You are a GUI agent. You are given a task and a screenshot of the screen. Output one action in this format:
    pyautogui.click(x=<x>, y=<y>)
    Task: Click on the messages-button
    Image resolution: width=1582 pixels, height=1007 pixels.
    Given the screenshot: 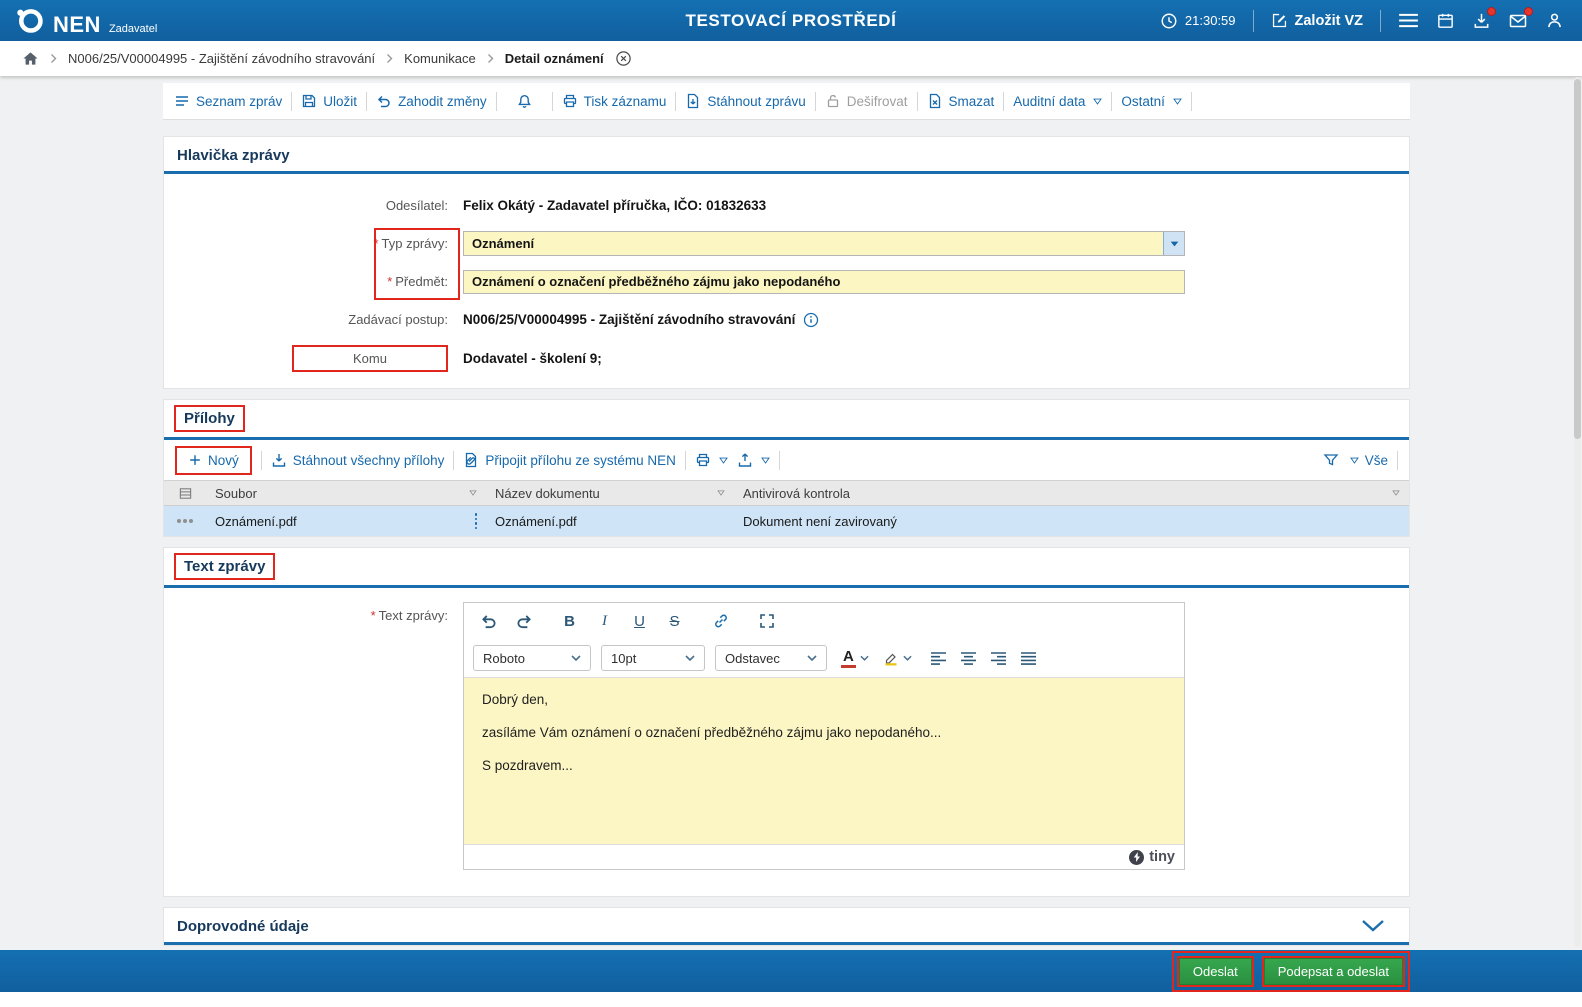 What is the action you would take?
    pyautogui.click(x=1520, y=18)
    